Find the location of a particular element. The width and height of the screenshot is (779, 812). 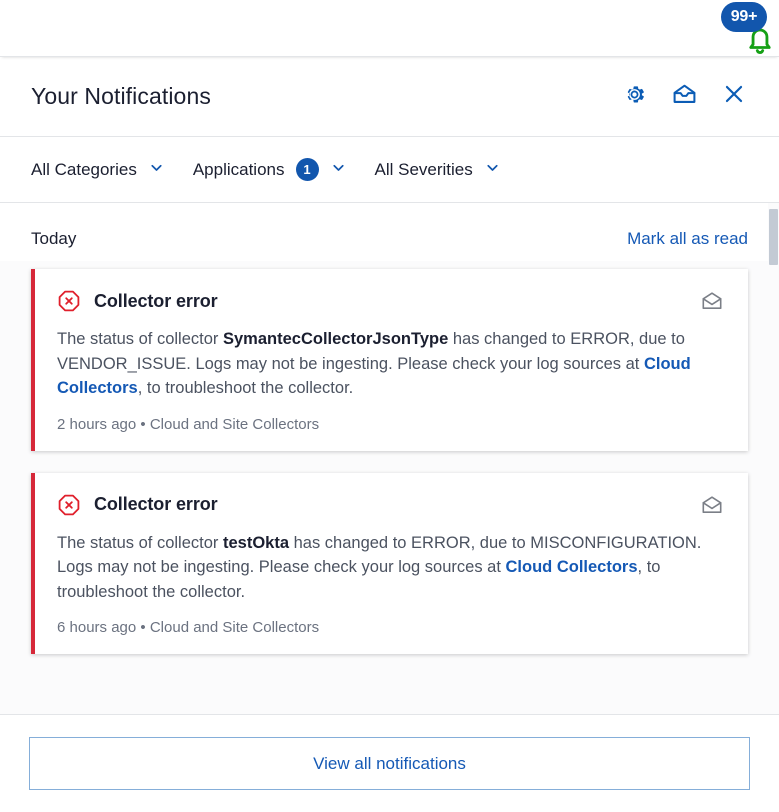

view-all-notifications-button: View all notifications is located at coordinates (389, 763).